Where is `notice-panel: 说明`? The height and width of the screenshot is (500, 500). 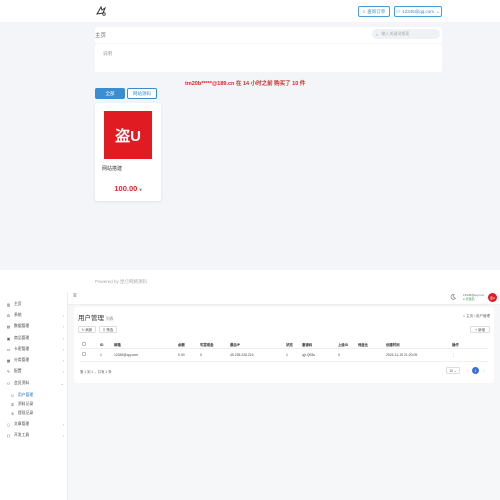 notice-panel: 说明 is located at coordinates (268, 58).